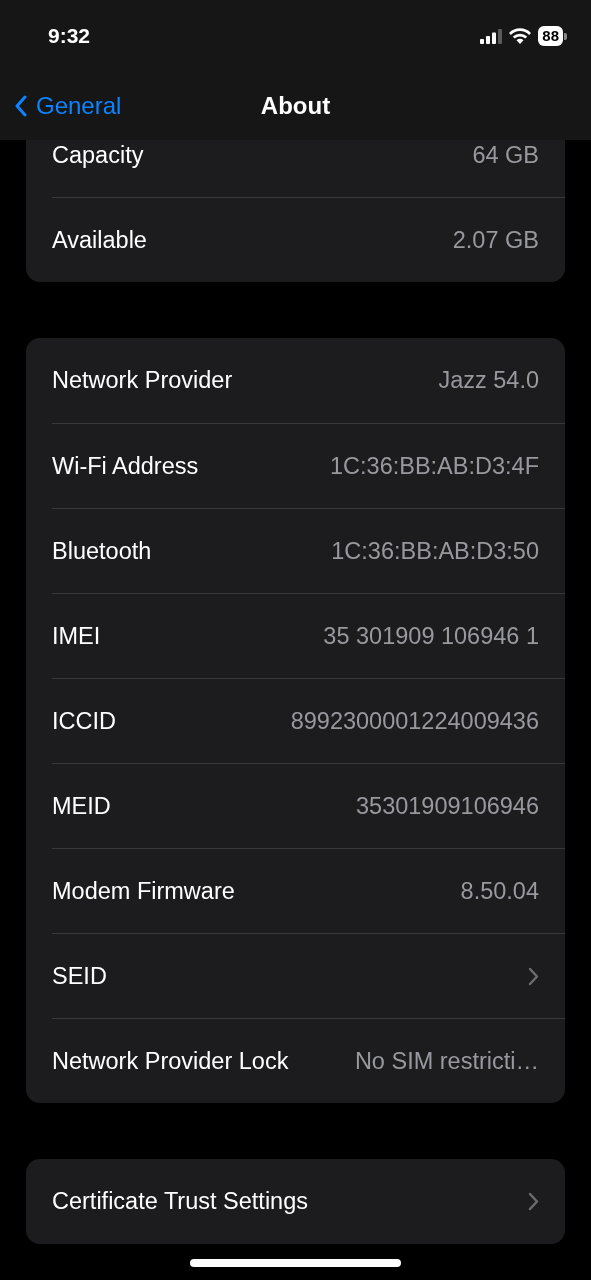  What do you see at coordinates (499, 891) in the screenshot?
I see `row-value: 8.50.04` at bounding box center [499, 891].